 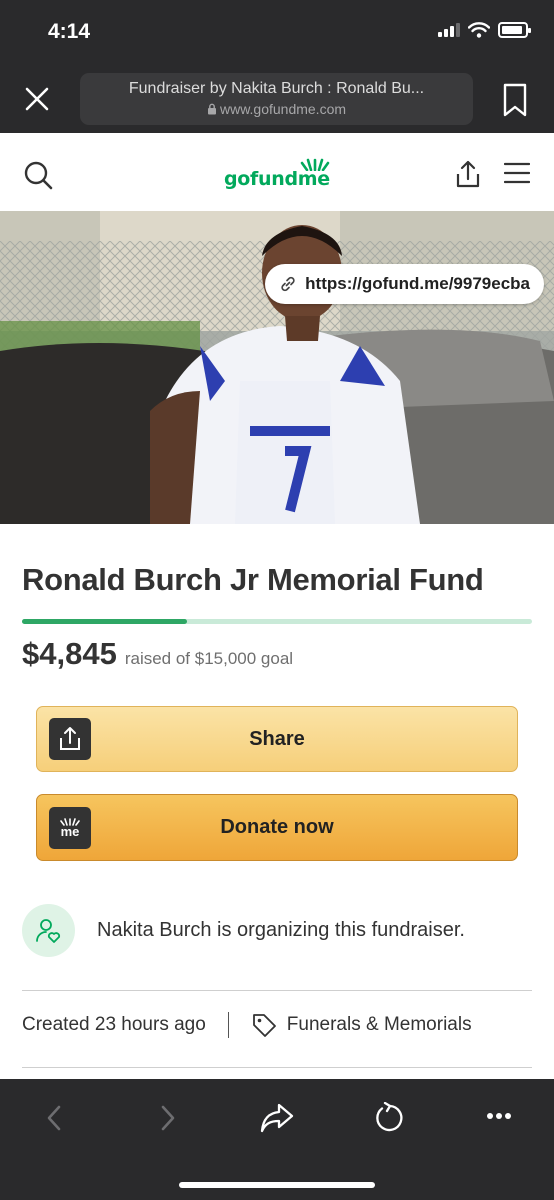 I want to click on raised-summary: $4,845 raised of $15,000 goal, so click(x=157, y=654).